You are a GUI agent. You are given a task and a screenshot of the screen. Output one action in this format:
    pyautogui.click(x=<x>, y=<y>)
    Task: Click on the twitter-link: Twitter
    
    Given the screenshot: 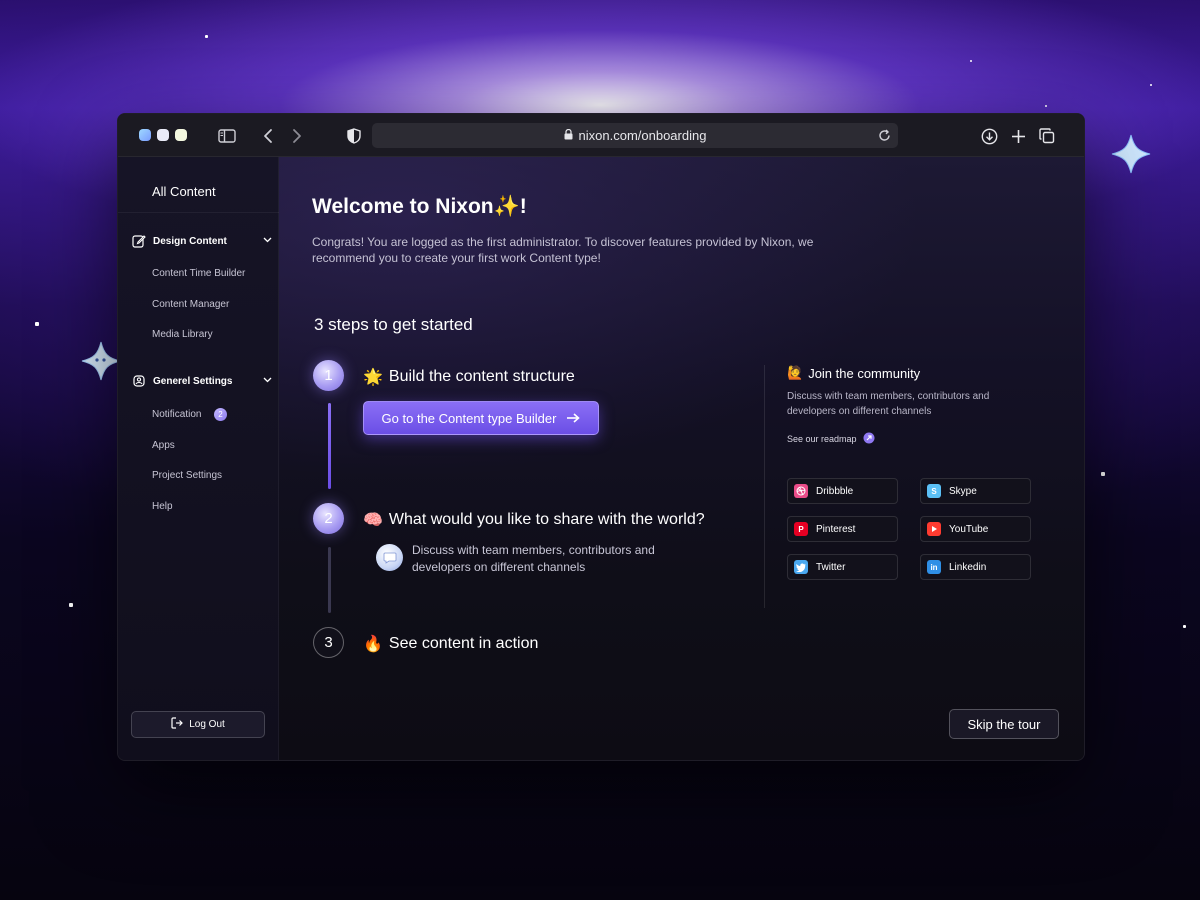 What is the action you would take?
    pyautogui.click(x=842, y=567)
    